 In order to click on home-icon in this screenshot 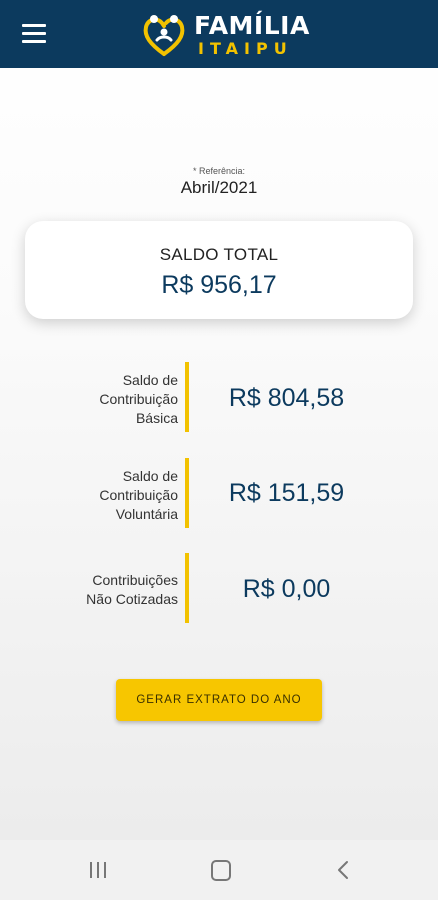, I will do `click(221, 870)`.